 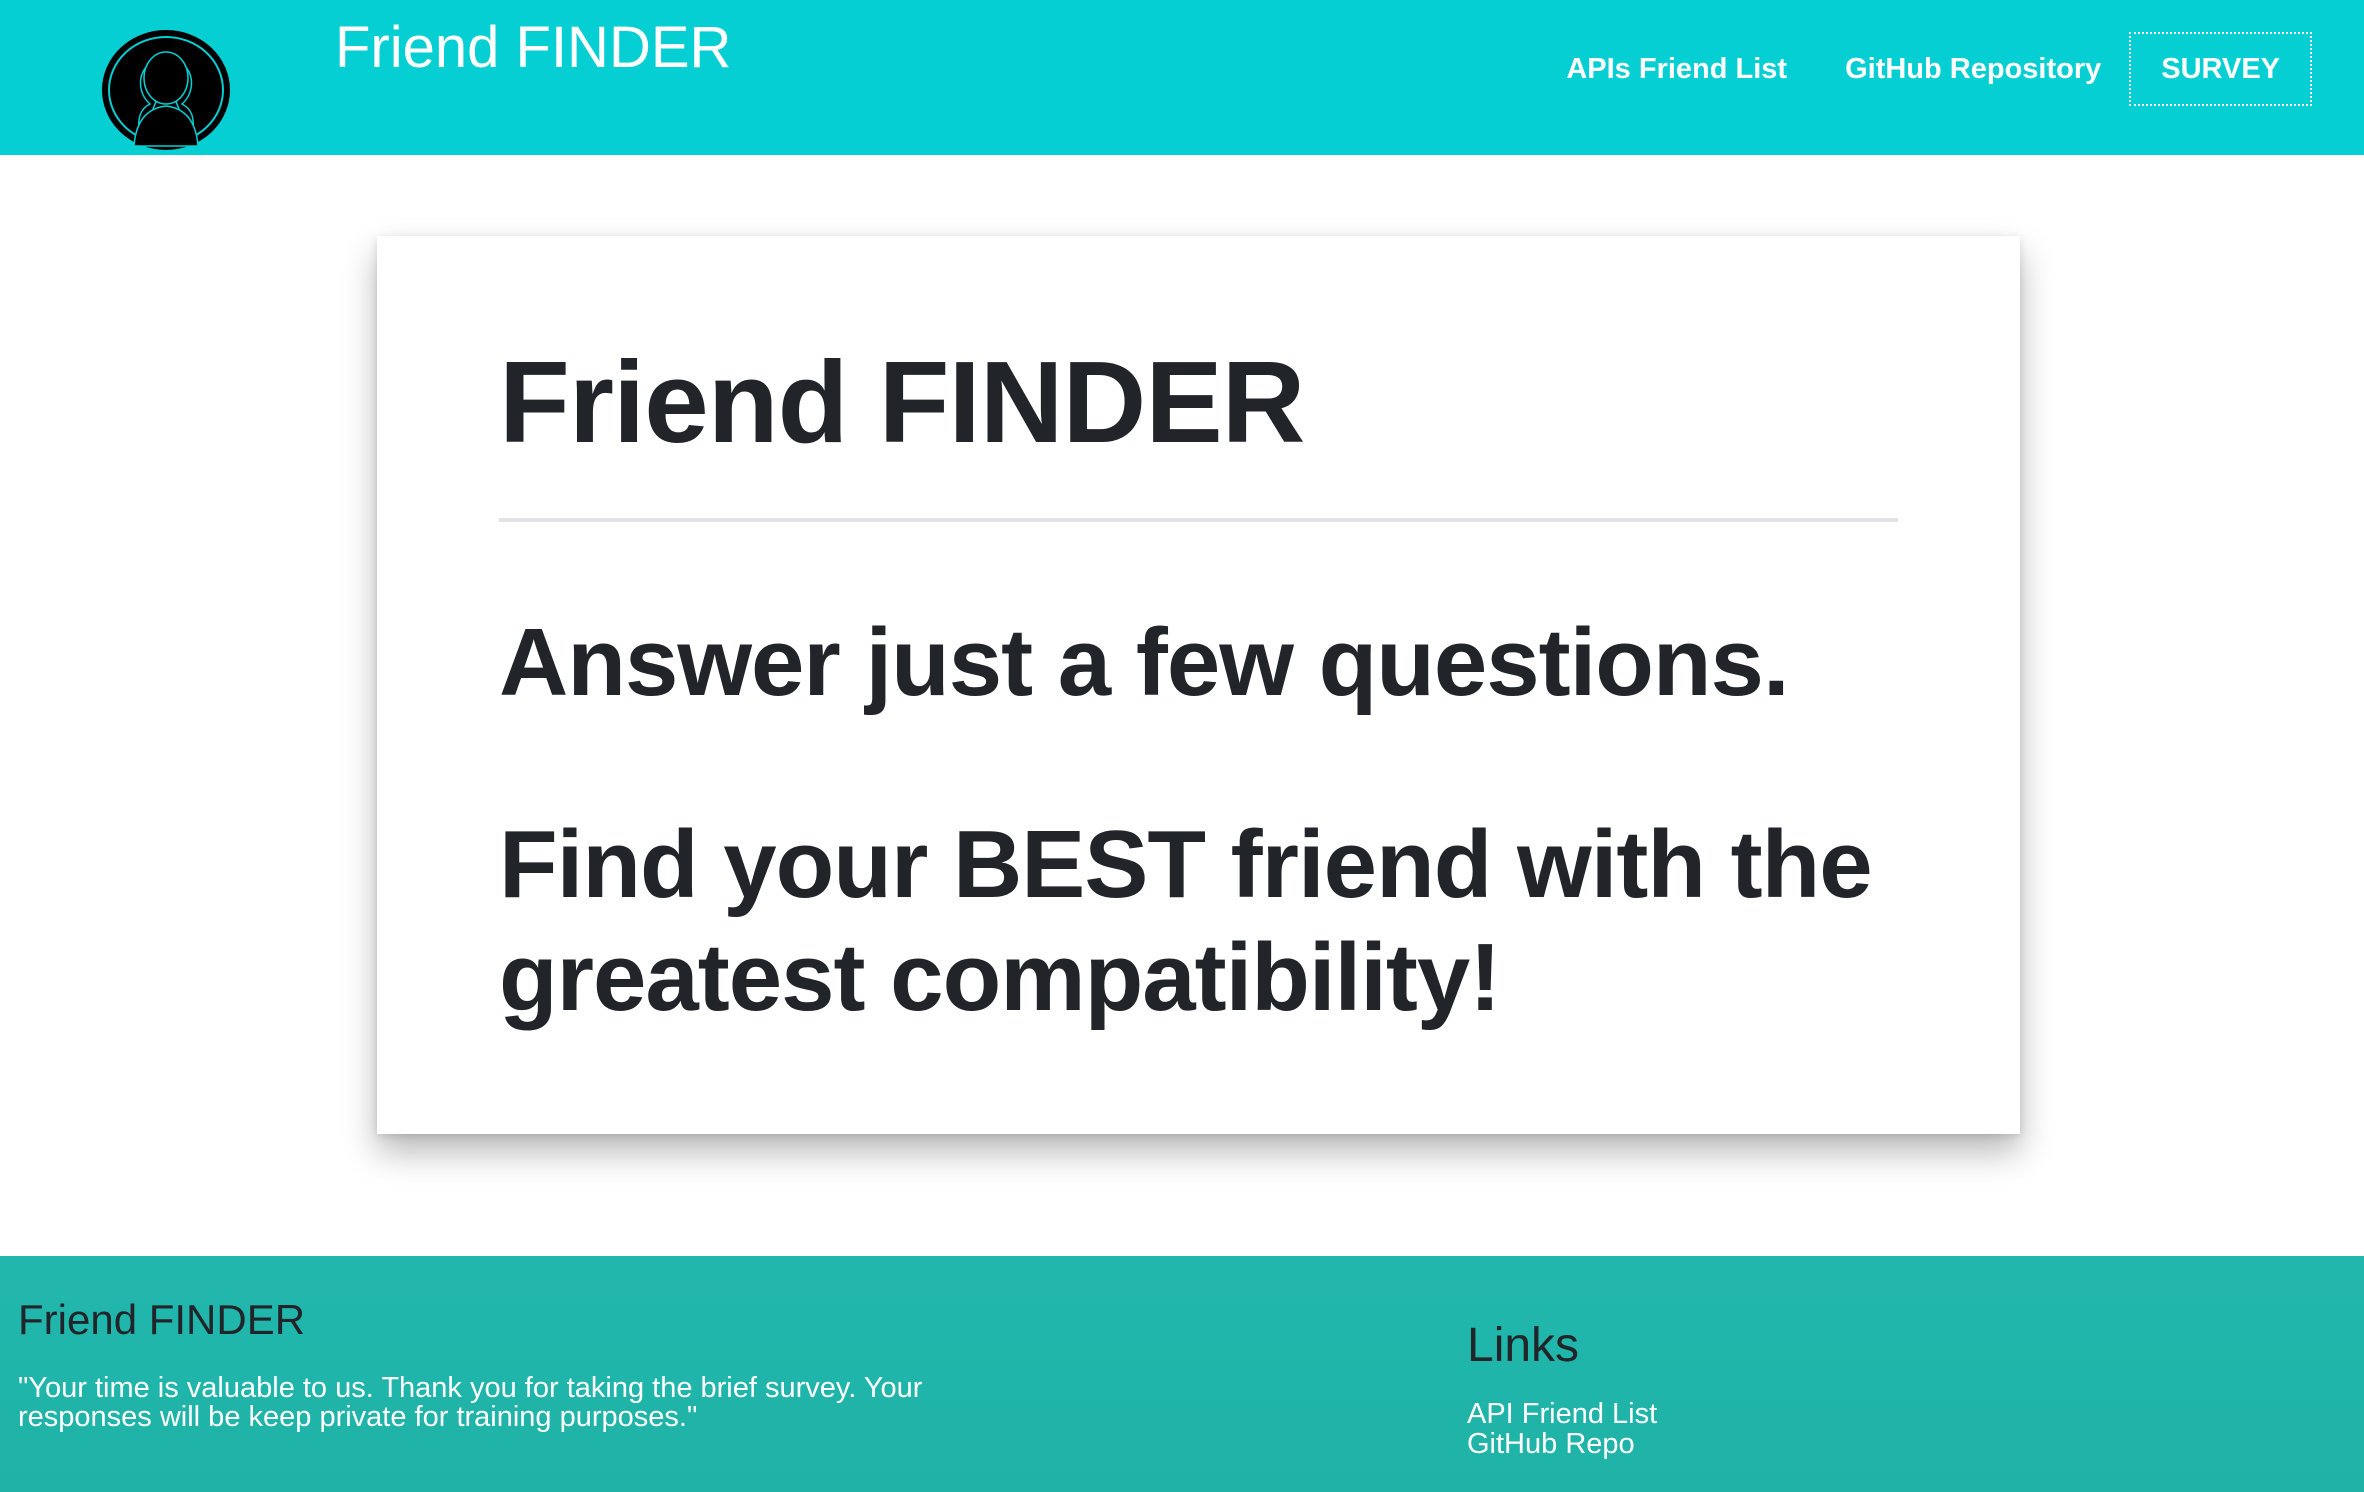 I want to click on footer-link-api-friend-list: API Friend List, so click(x=1562, y=1414).